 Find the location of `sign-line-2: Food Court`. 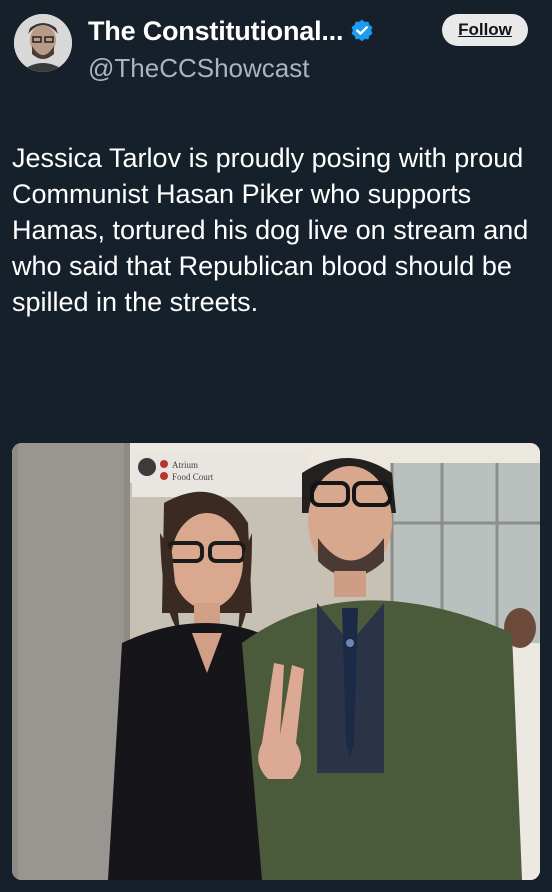

sign-line-2: Food Court is located at coordinates (193, 477).